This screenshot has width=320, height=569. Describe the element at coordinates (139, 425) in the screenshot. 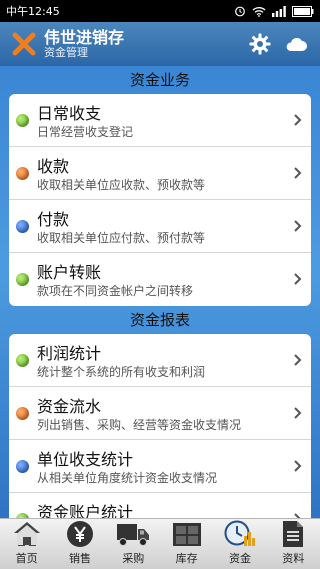

I see `item-desc: 列出销售、采购、经营等资金收支情况` at that location.